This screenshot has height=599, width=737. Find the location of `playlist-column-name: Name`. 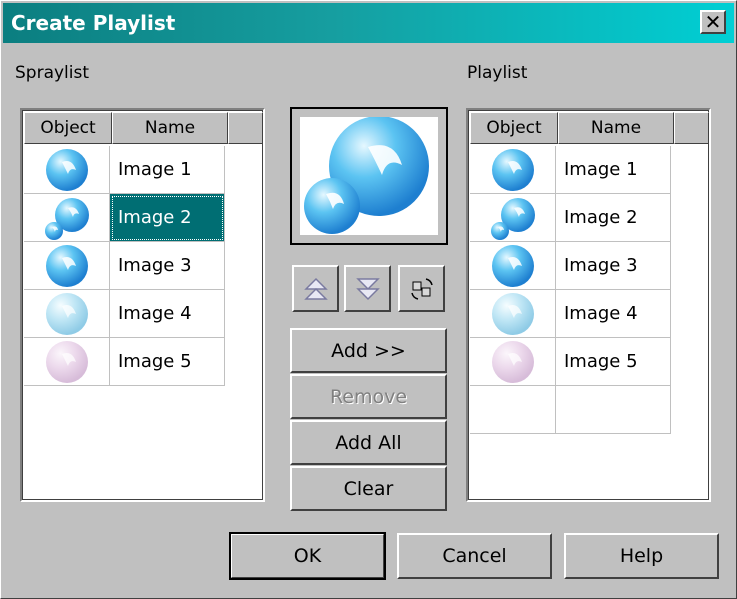

playlist-column-name: Name is located at coordinates (616, 128).